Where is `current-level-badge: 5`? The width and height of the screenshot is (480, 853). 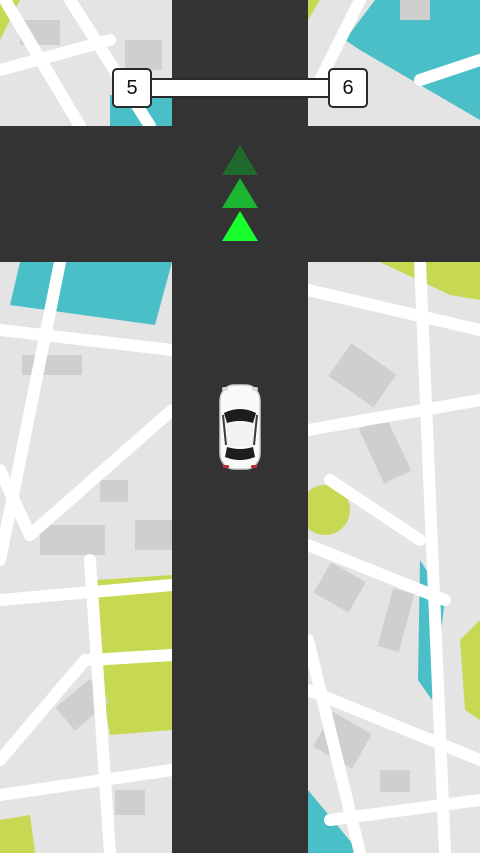
current-level-badge: 5 is located at coordinates (132, 88).